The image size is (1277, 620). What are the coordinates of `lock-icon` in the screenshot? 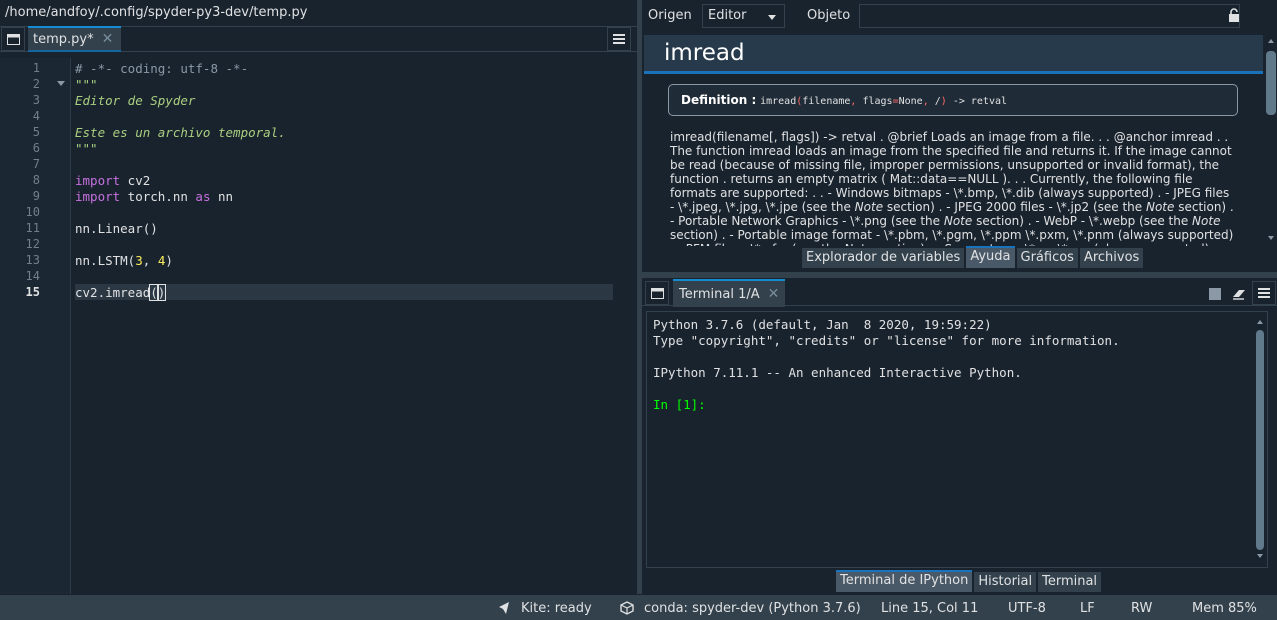 It's located at (1234, 15).